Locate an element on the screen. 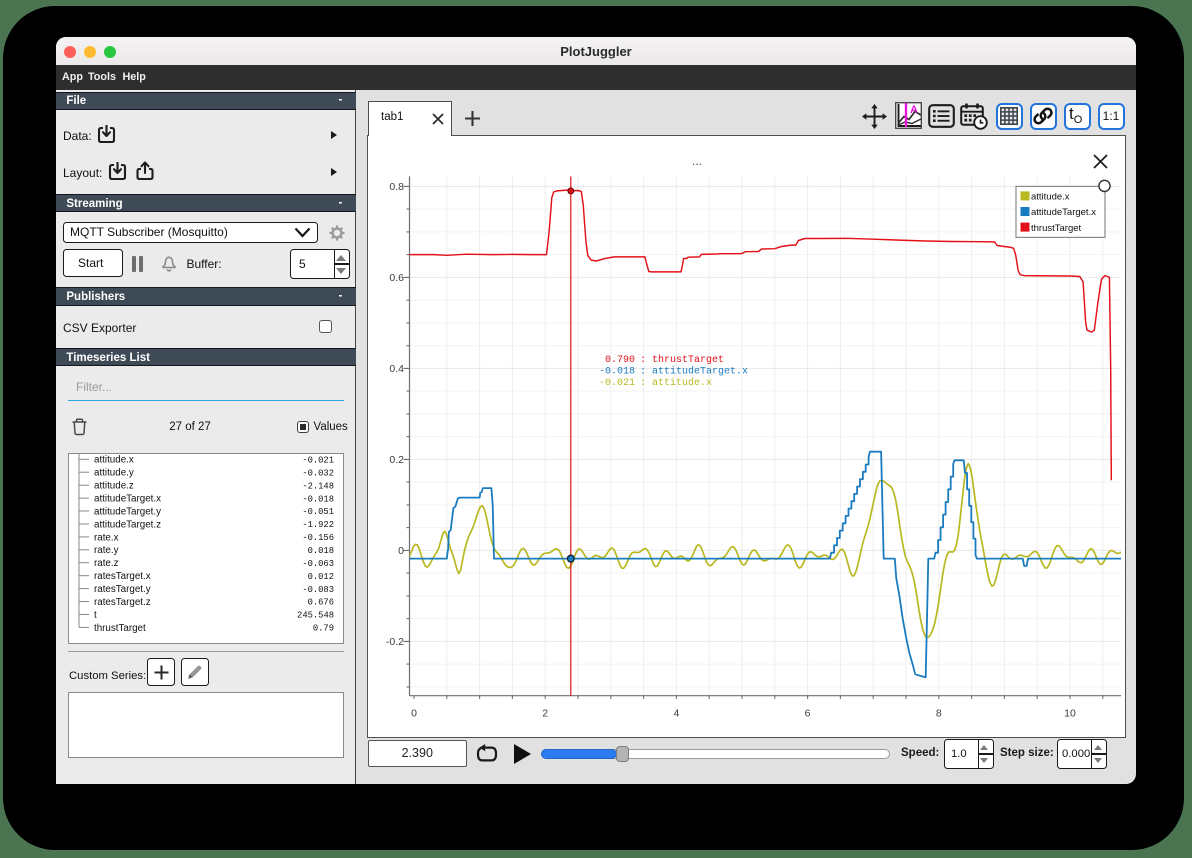  svg-text: A is located at coordinates (914, 110).